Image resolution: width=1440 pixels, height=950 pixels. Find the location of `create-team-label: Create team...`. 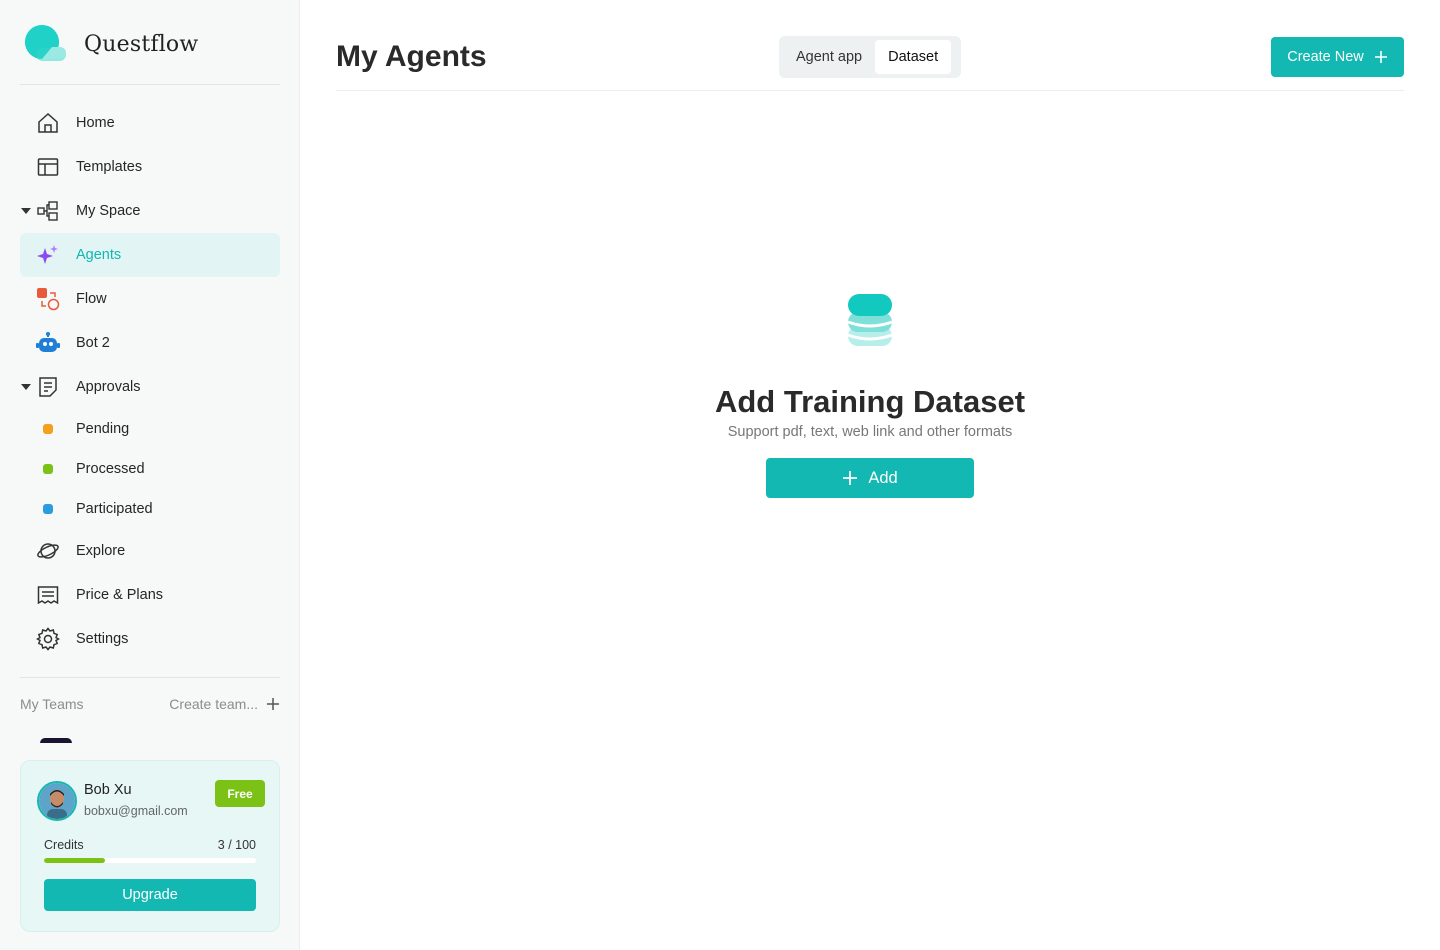

create-team-label: Create team... is located at coordinates (213, 704).